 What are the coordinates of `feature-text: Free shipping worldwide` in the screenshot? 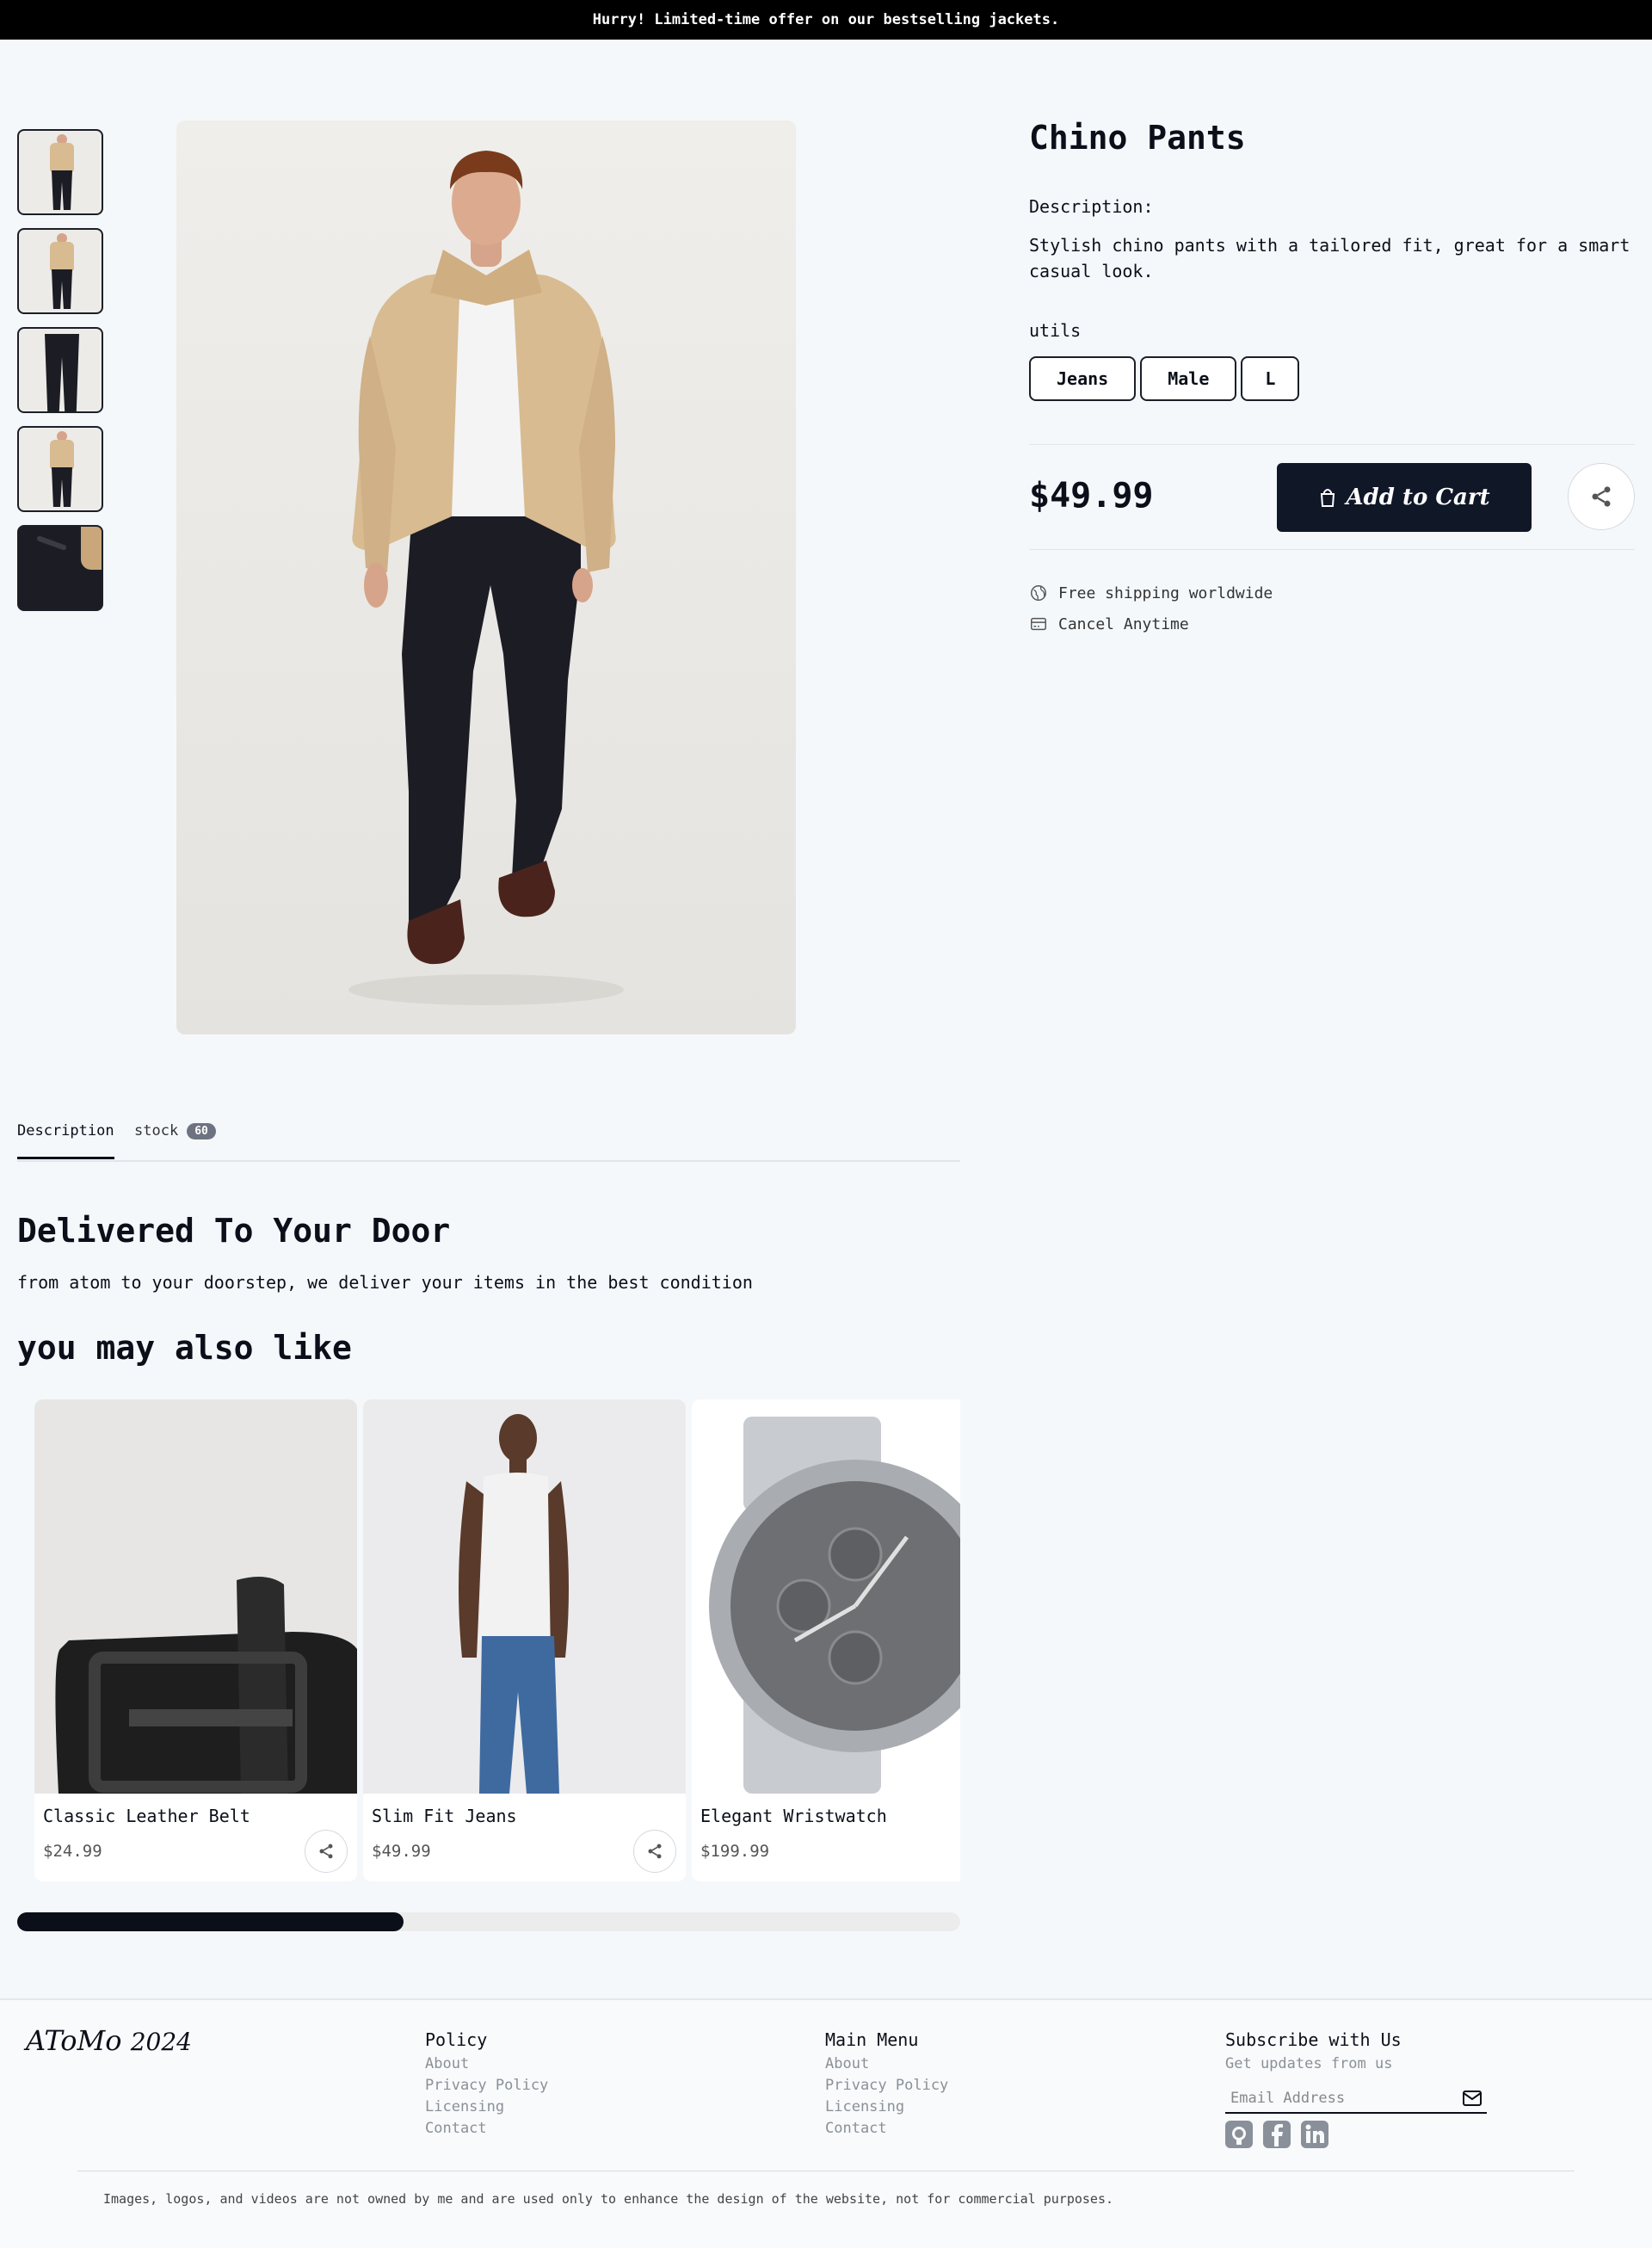 It's located at (1165, 593).